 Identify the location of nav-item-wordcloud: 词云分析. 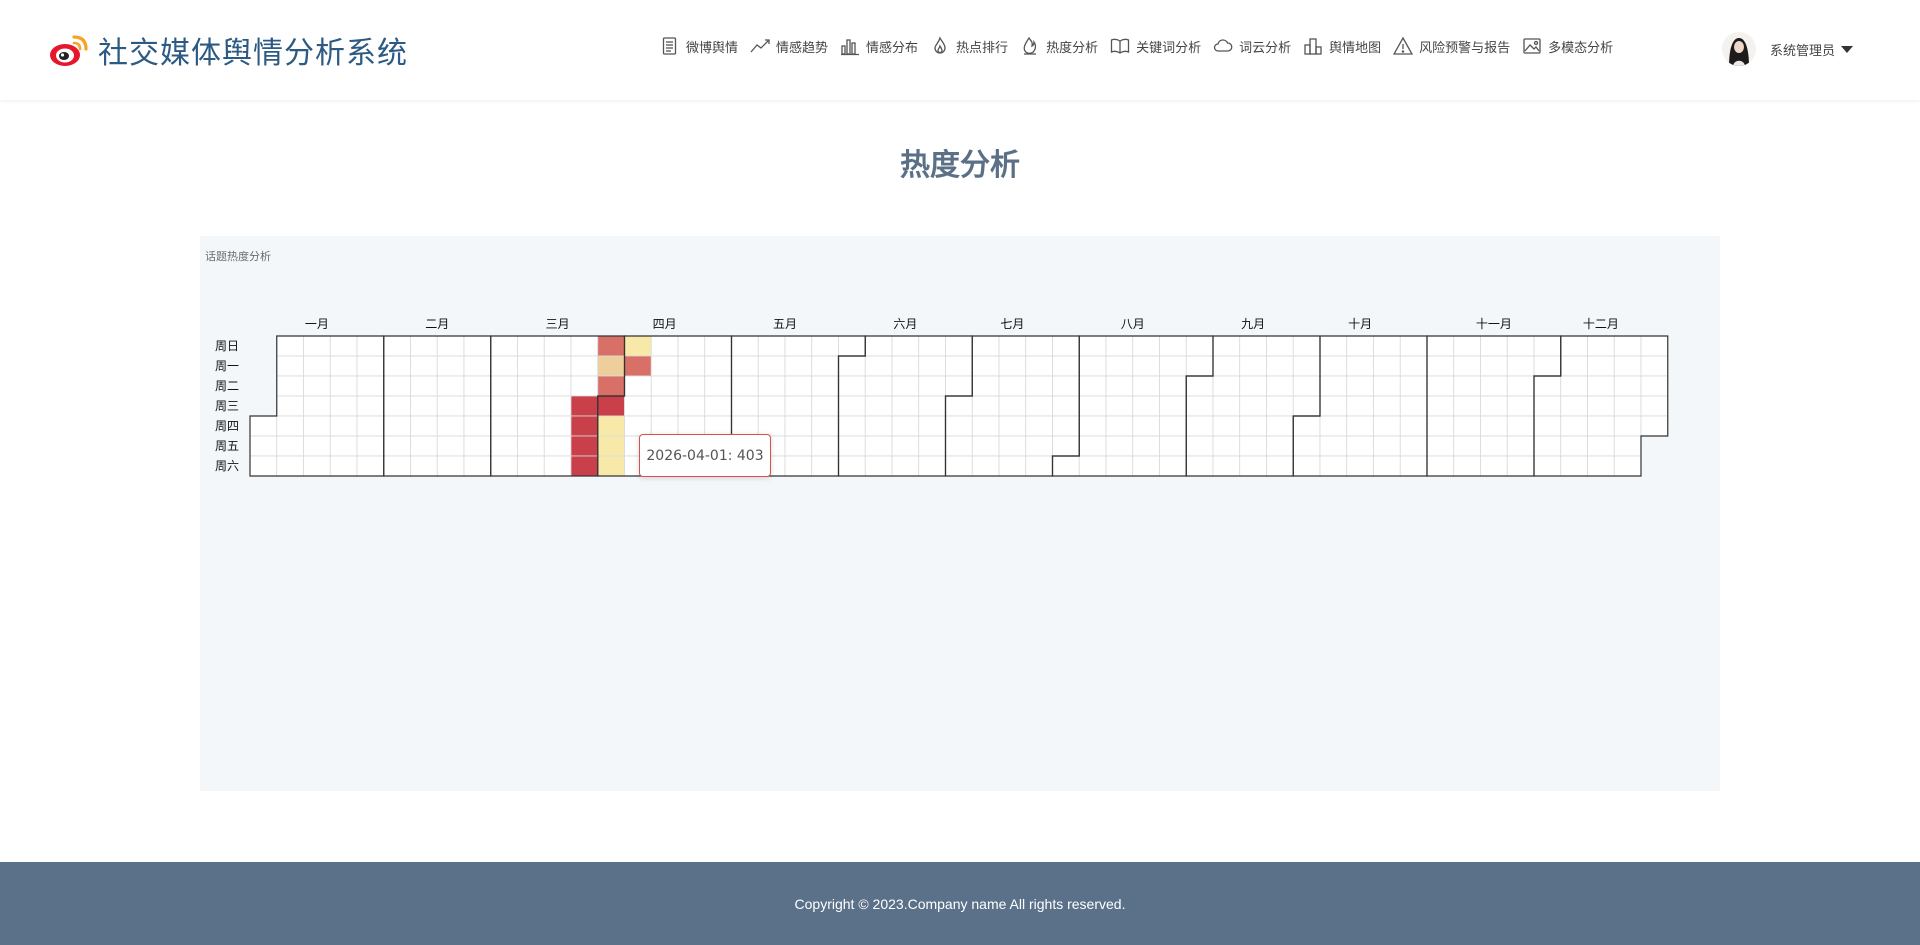
(1252, 46).